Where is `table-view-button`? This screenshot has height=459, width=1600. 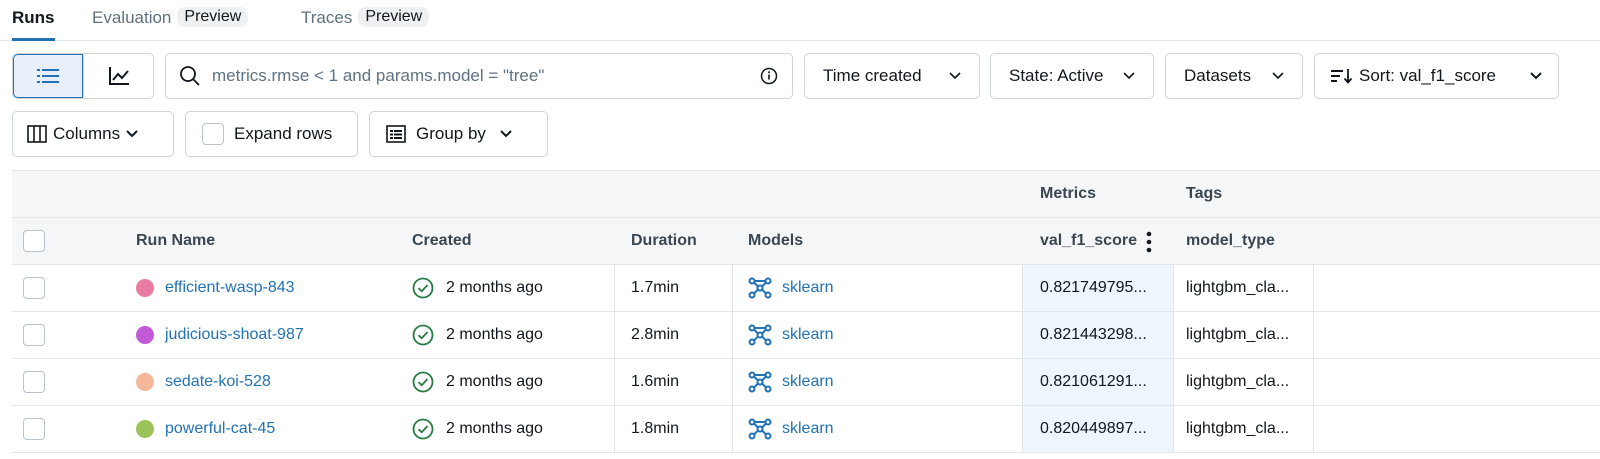
table-view-button is located at coordinates (48, 76).